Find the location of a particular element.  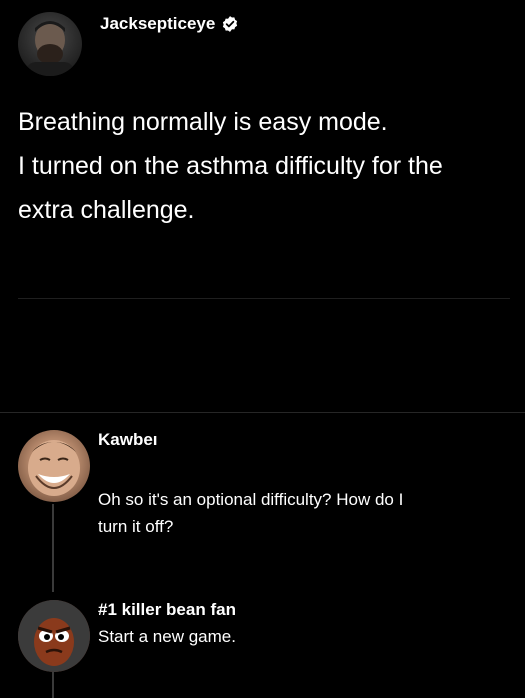

replies-divider is located at coordinates (262, 412).